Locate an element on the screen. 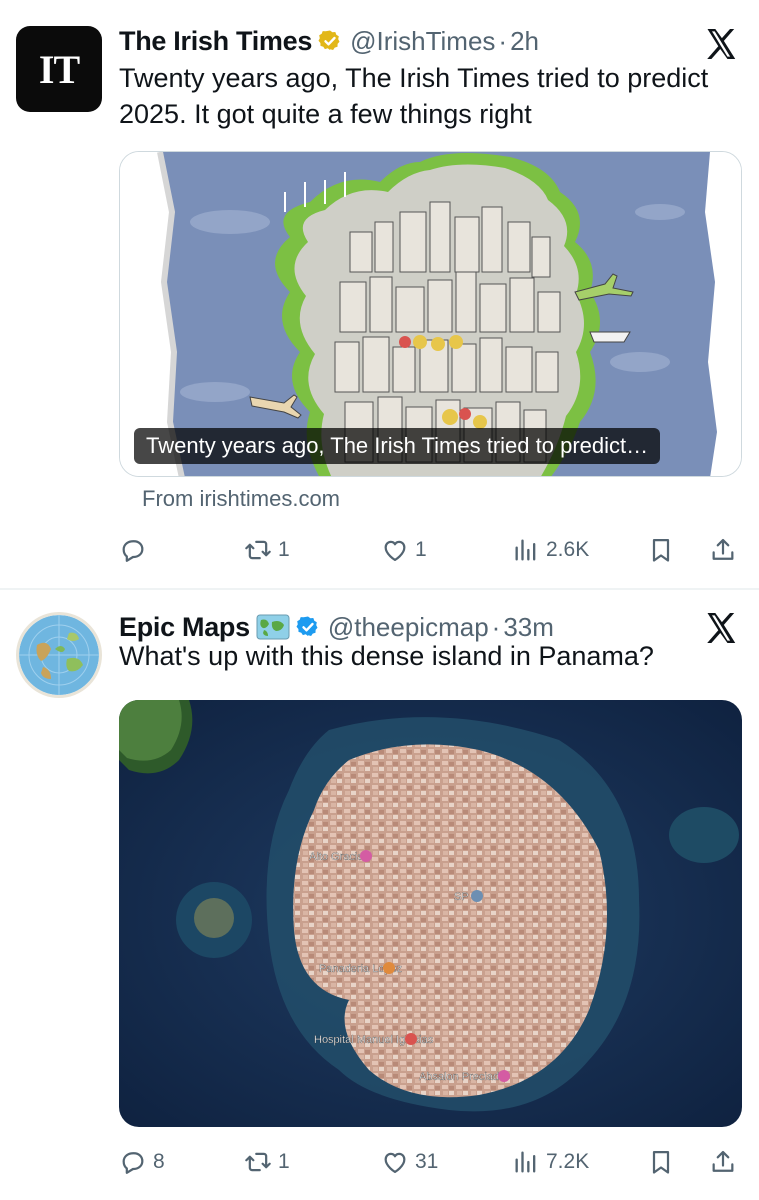  action-bar: 8 1 31 7.2K is located at coordinates (434, 1162).